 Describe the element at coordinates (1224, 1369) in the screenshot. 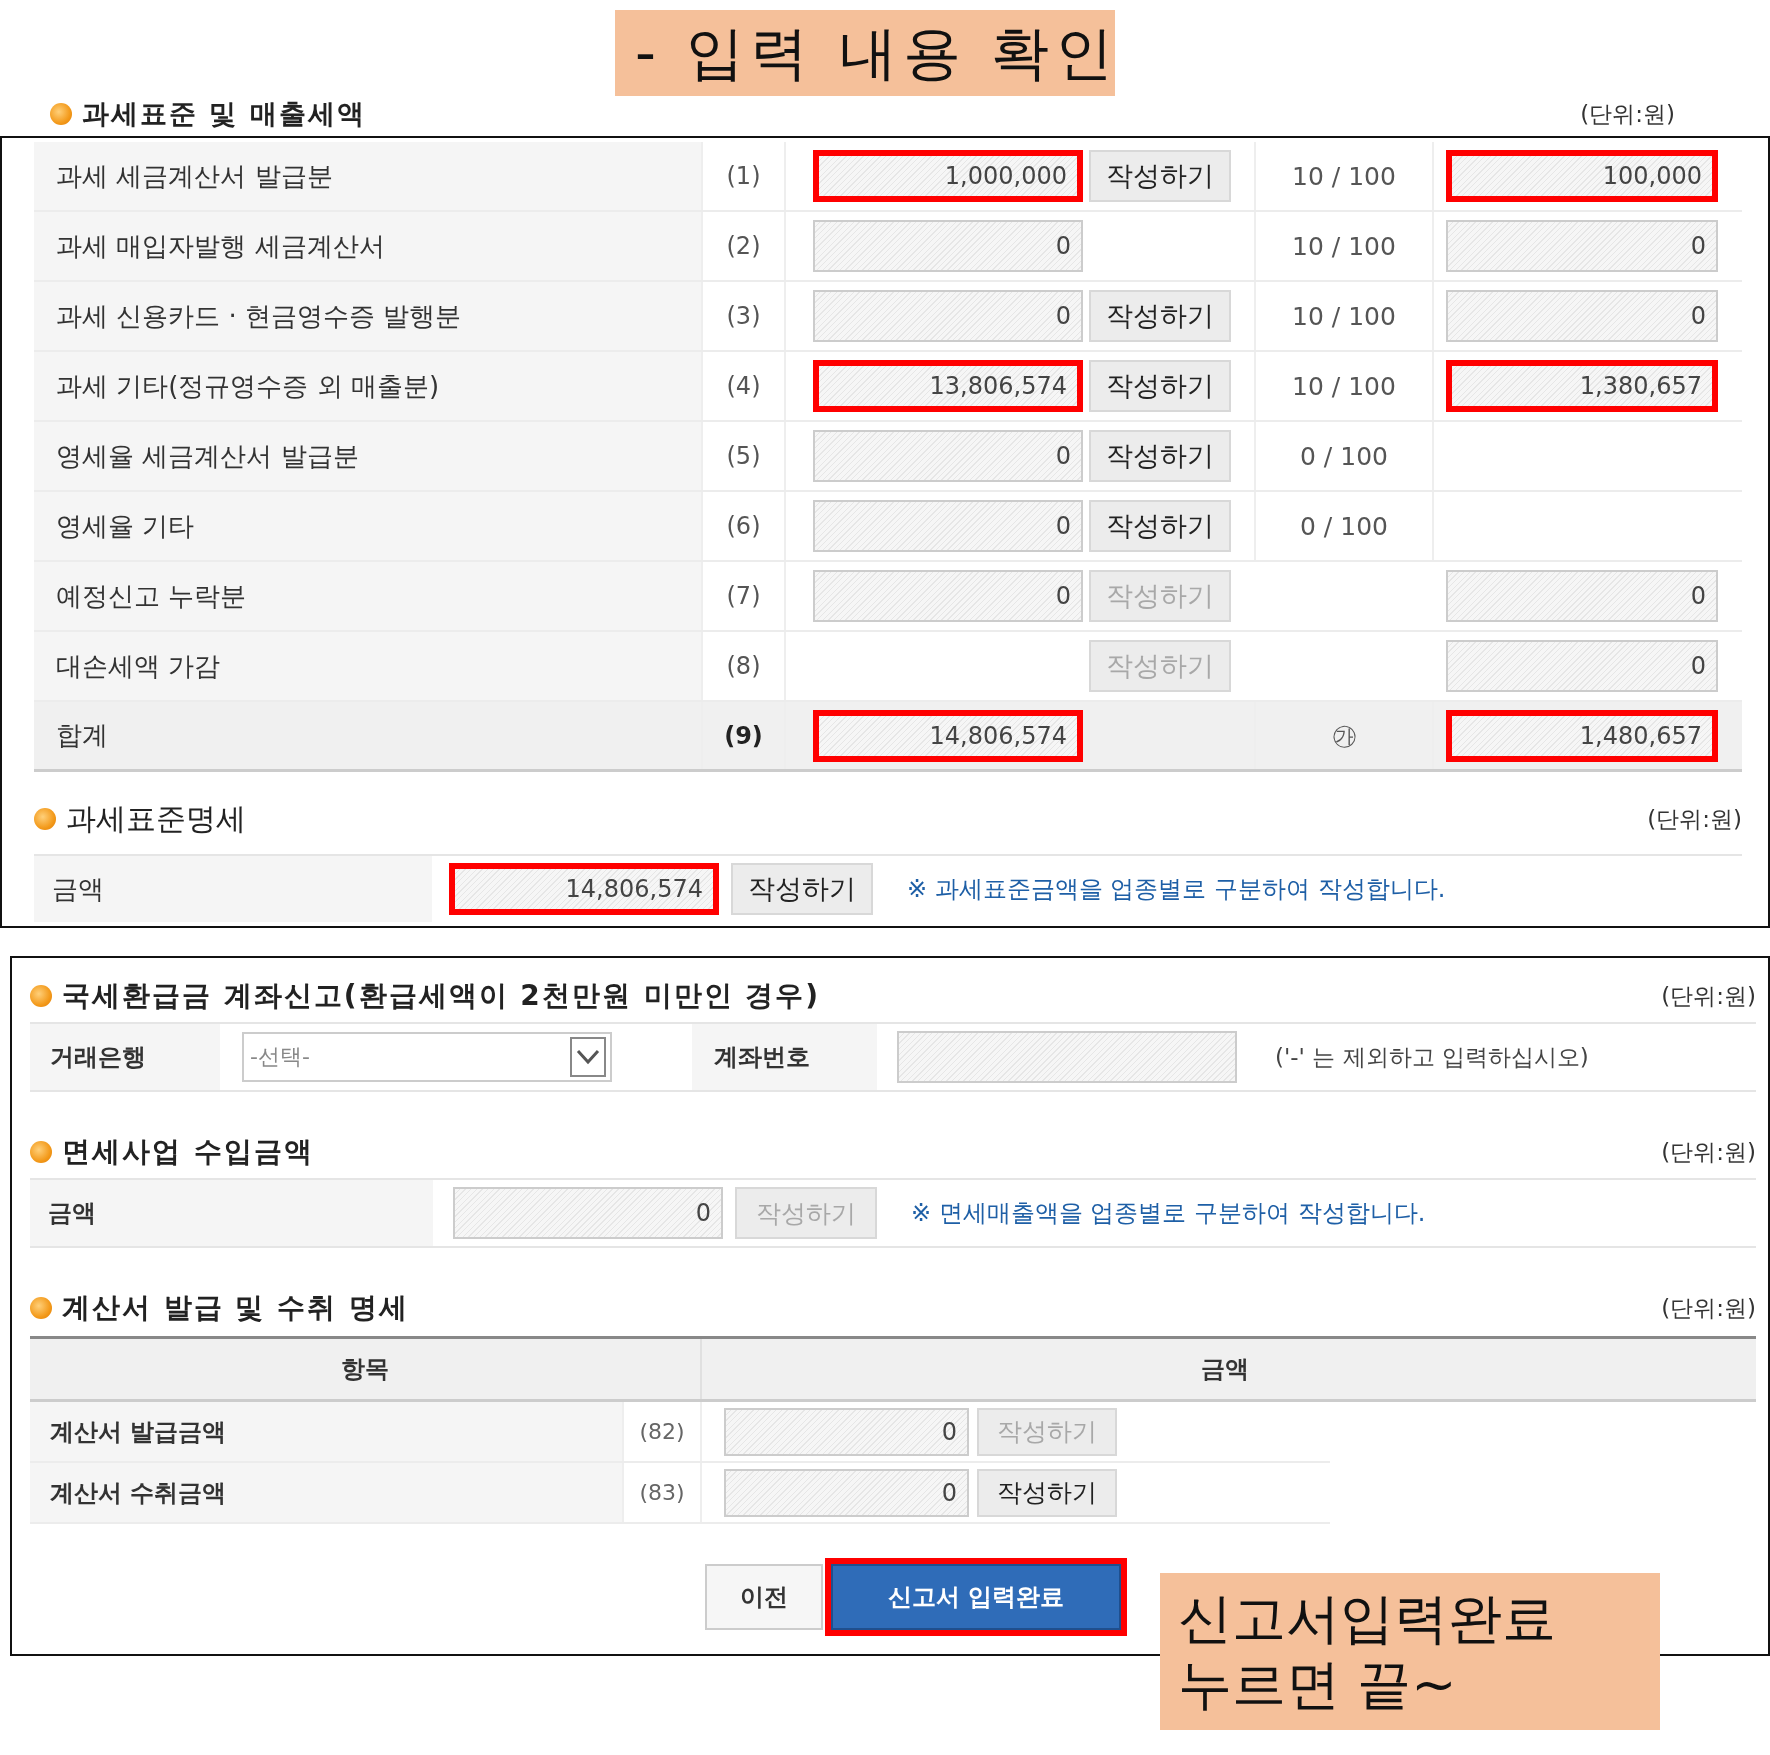

I see `column-header: 금액` at that location.